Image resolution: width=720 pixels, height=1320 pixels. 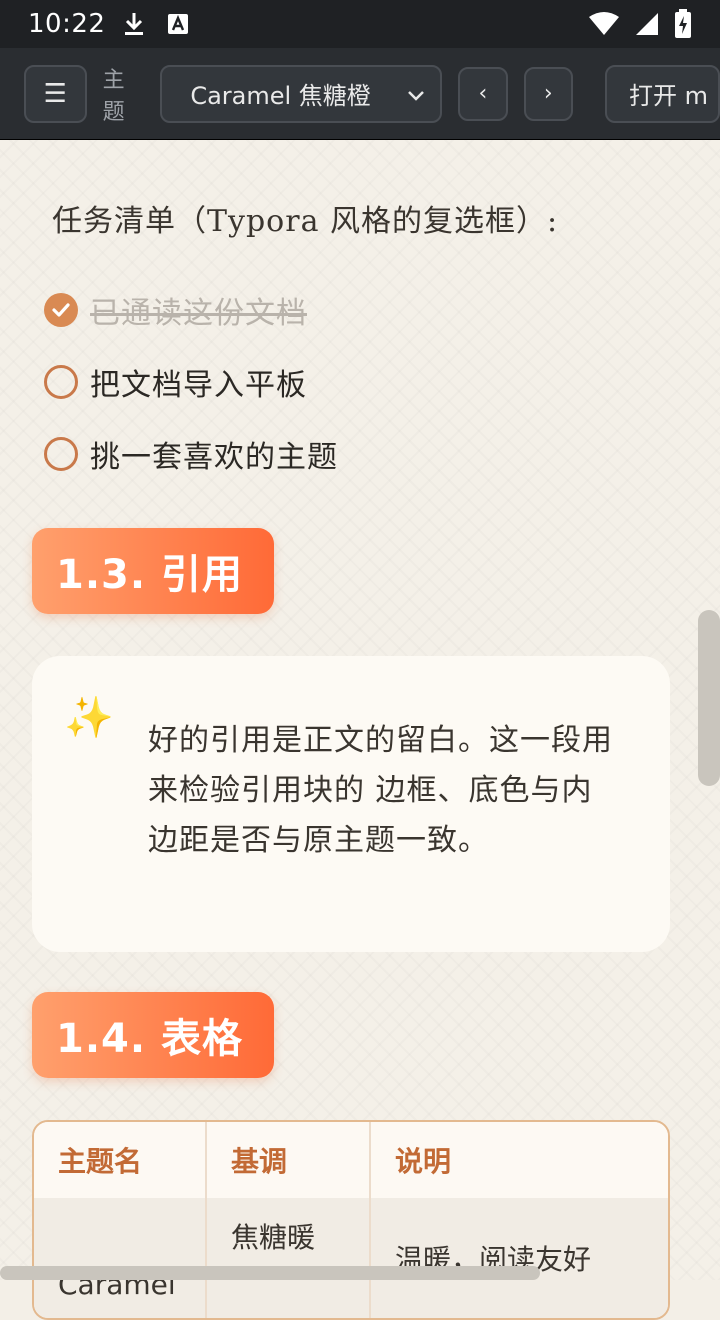 I want to click on task-item: 已通读这份文档, so click(x=175, y=310).